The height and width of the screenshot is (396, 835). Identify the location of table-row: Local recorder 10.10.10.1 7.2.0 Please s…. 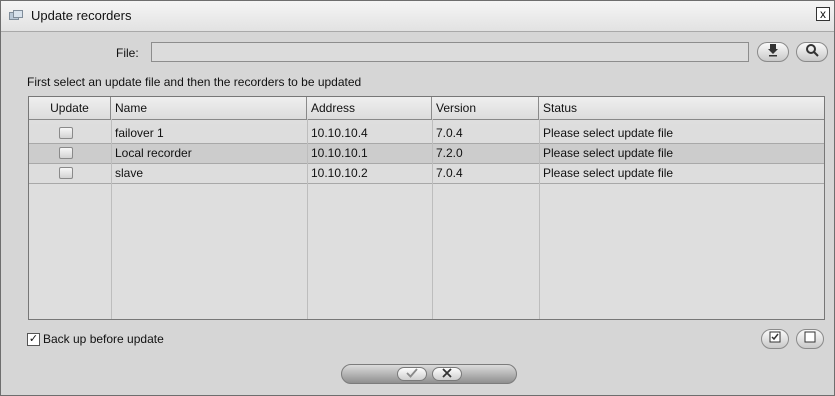
(426, 154).